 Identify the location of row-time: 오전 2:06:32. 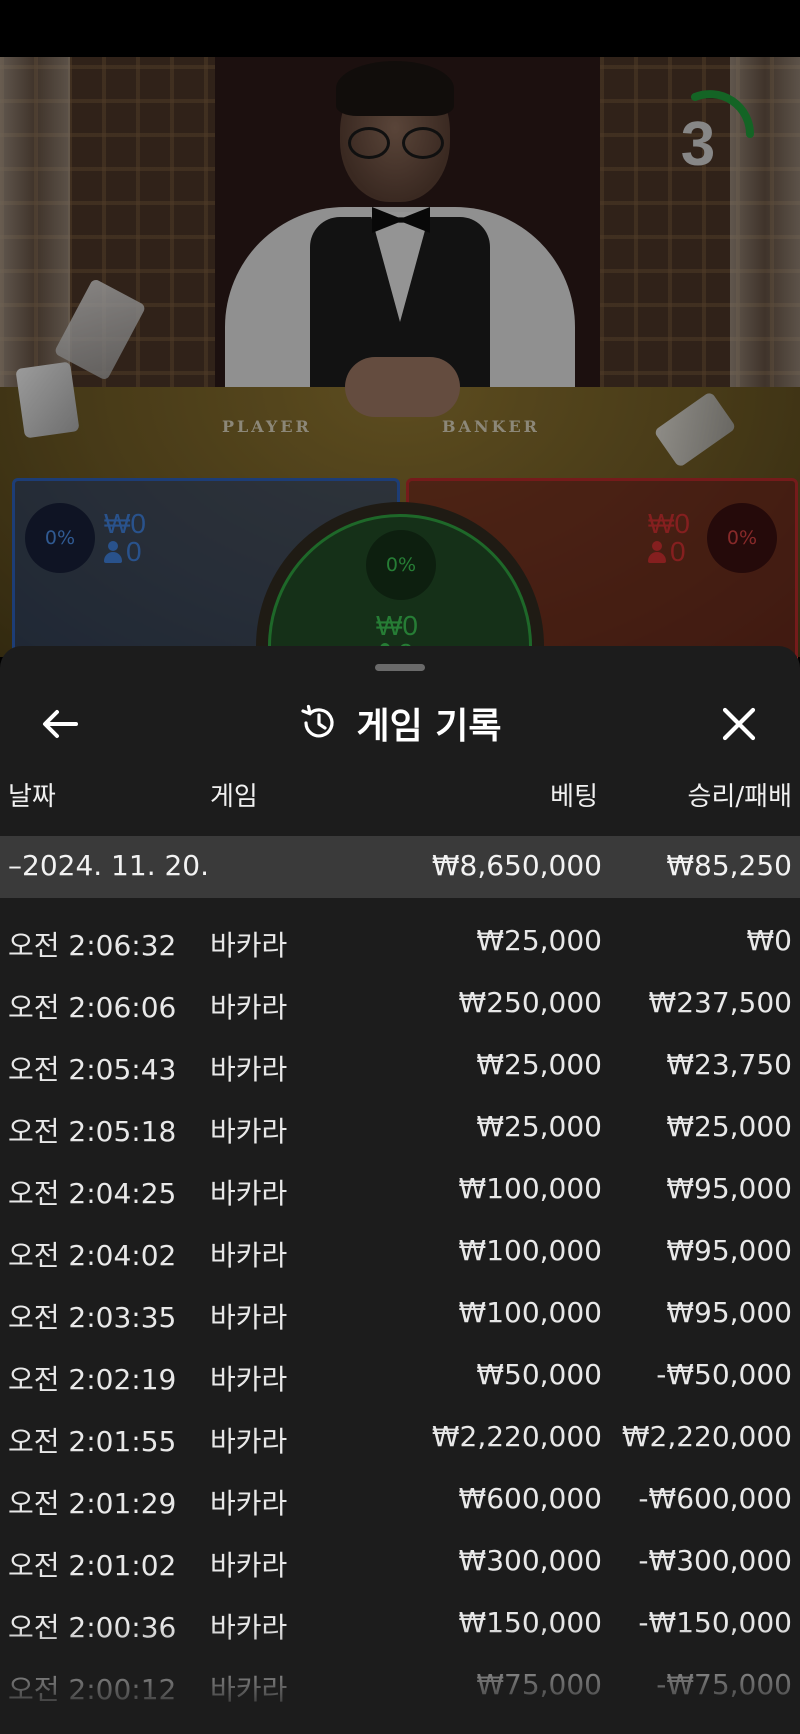
(92, 945).